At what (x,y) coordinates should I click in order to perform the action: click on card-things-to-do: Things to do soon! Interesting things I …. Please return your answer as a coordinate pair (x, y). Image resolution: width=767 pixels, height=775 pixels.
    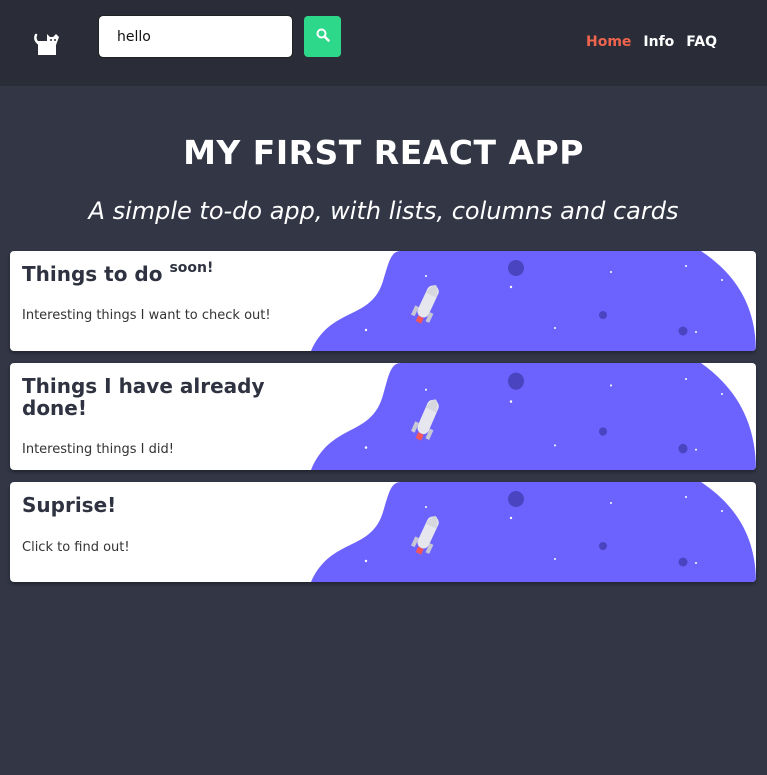
    Looking at the image, I should click on (383, 301).